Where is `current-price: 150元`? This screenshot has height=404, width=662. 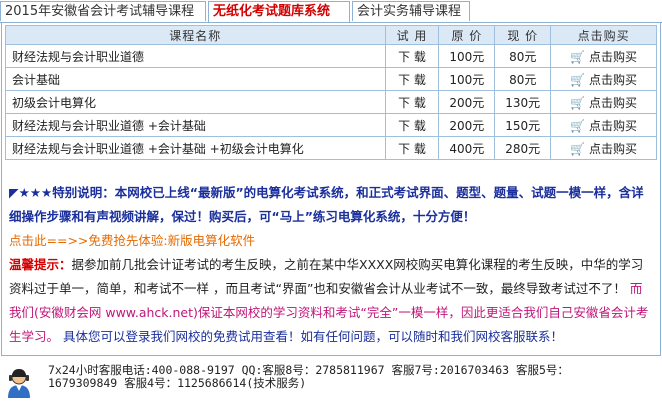
current-price: 150元 is located at coordinates (523, 125).